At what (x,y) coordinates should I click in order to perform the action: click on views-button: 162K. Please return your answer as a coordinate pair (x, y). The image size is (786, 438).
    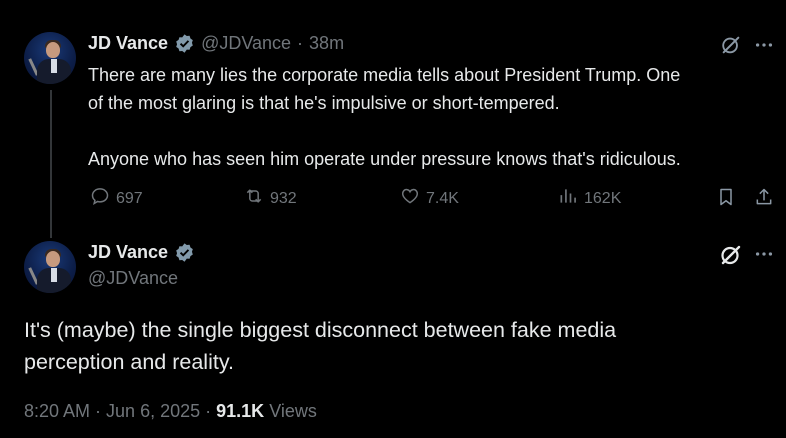
    Looking at the image, I should click on (589, 198).